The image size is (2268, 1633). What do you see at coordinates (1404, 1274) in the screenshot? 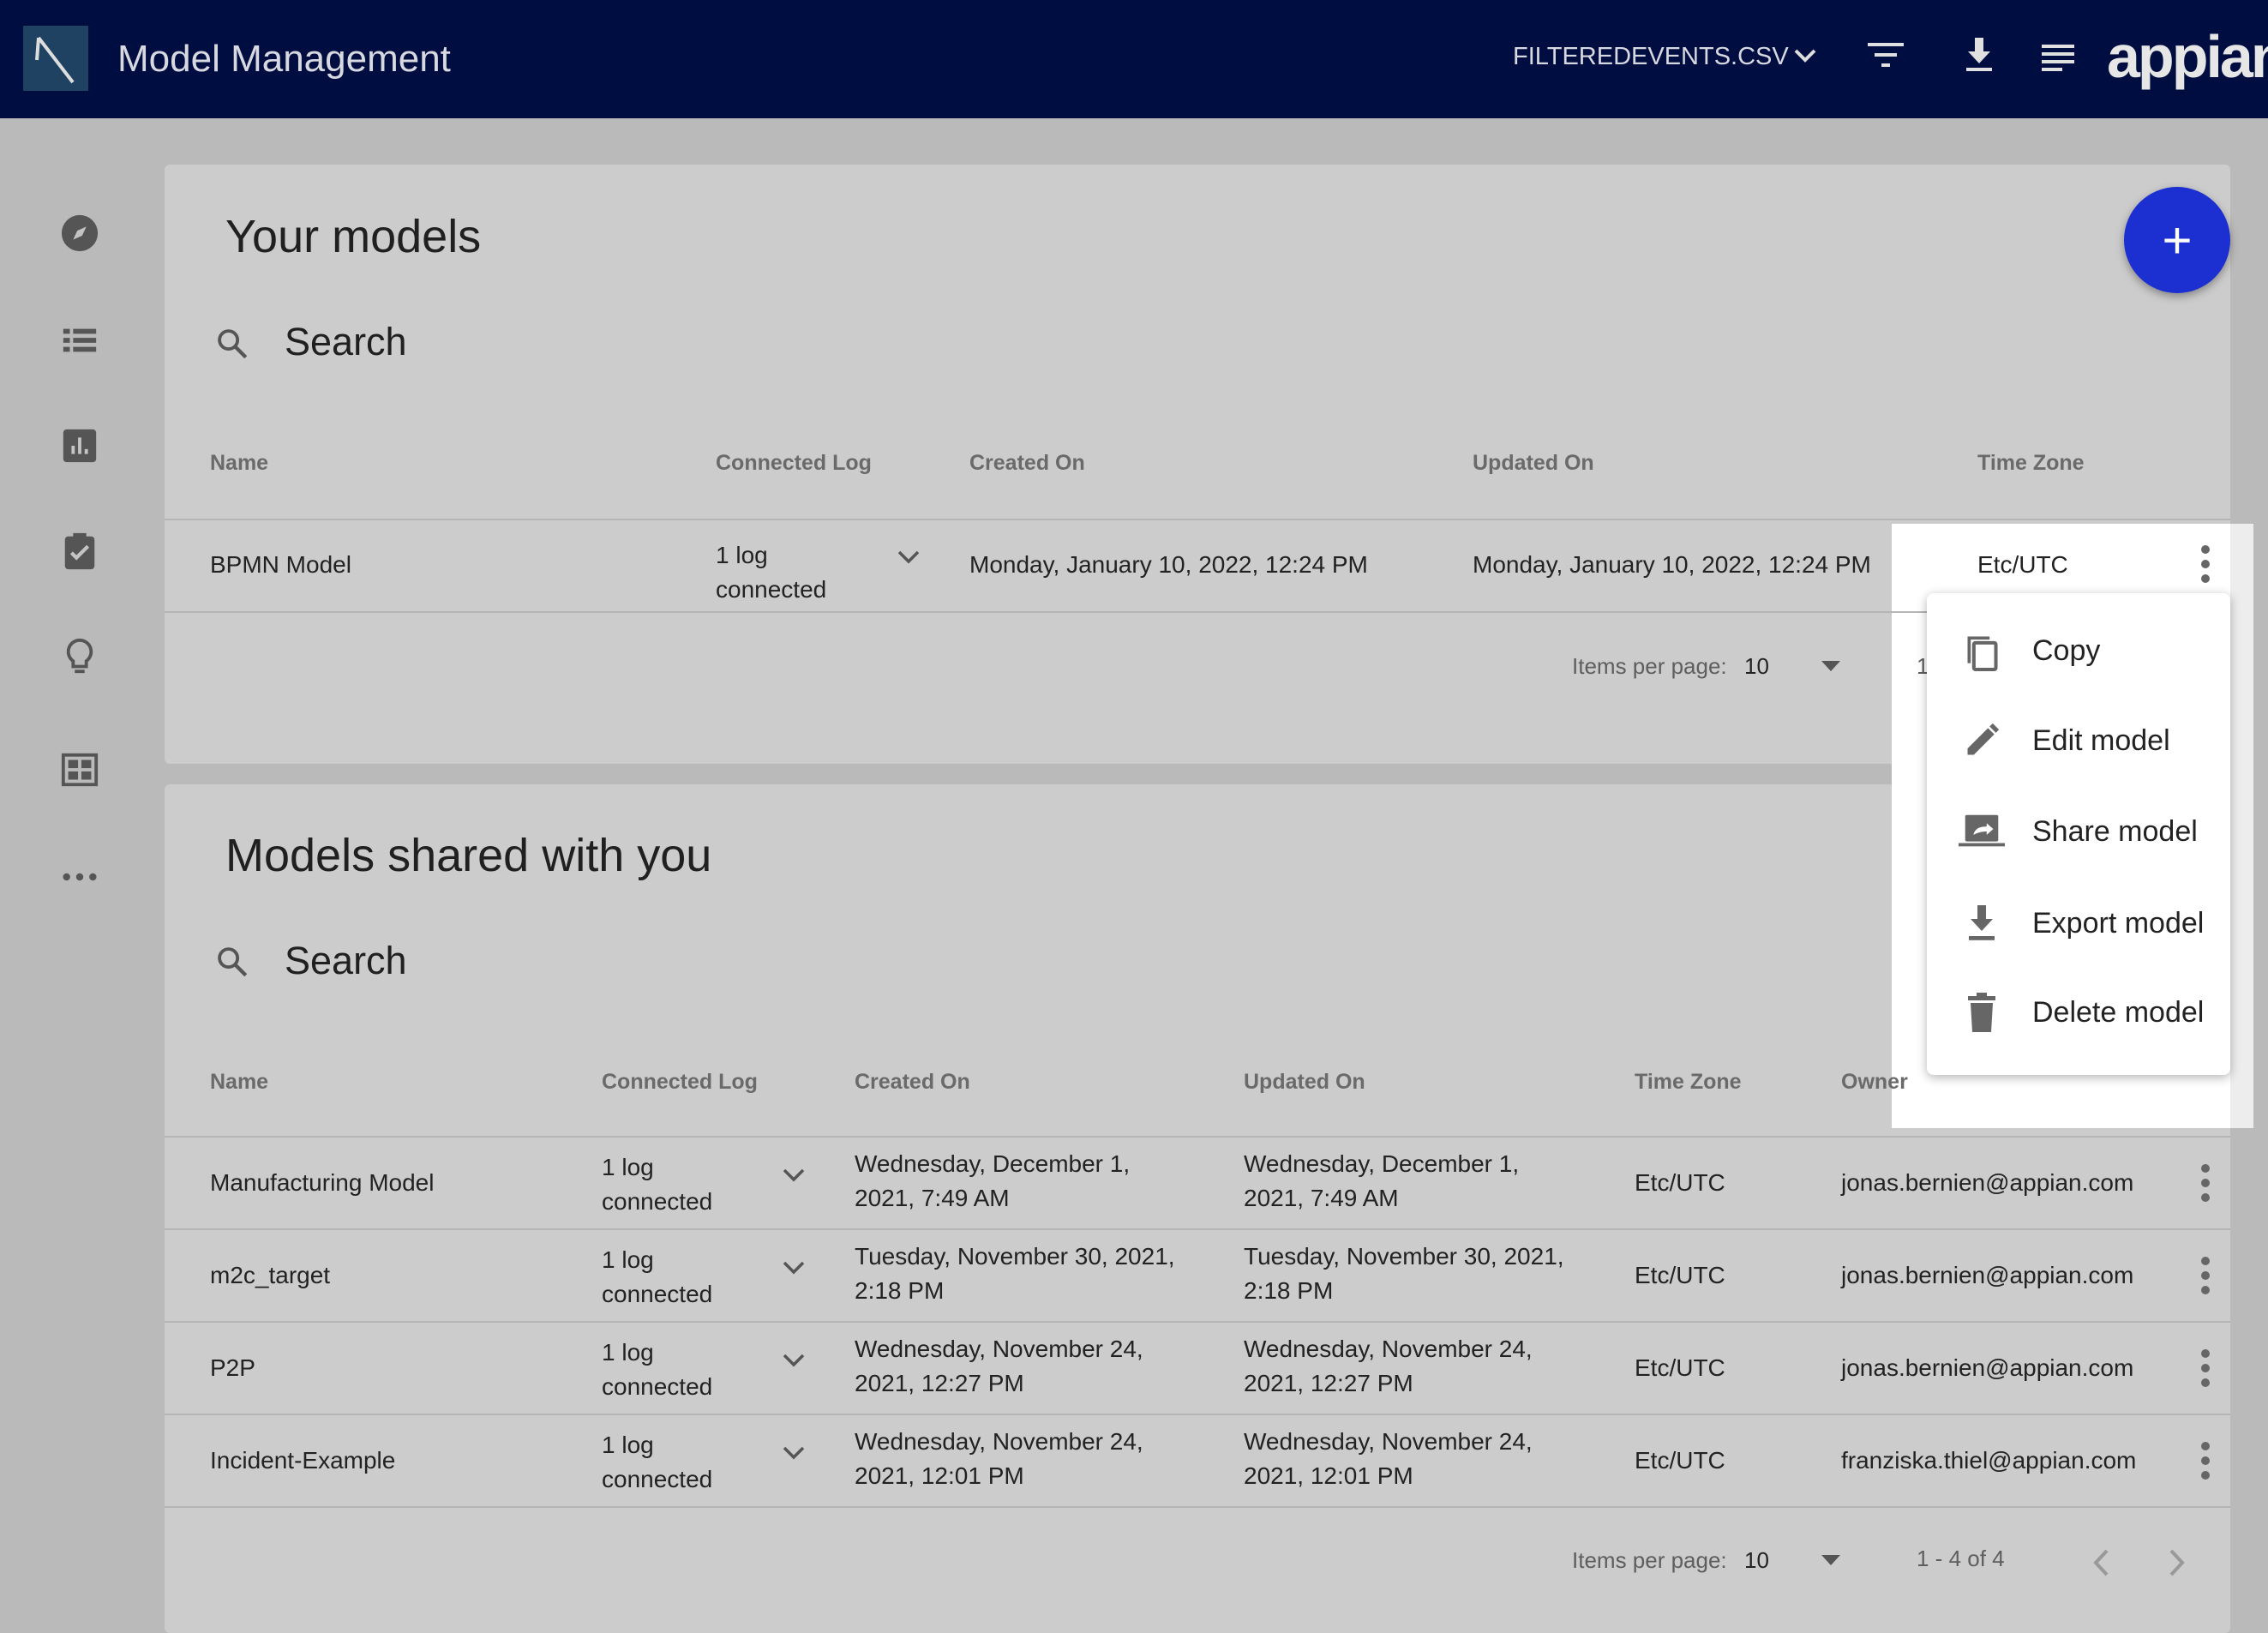
I see `updated-on: Tuesday, November 30, 2021, 2:18 PM` at bounding box center [1404, 1274].